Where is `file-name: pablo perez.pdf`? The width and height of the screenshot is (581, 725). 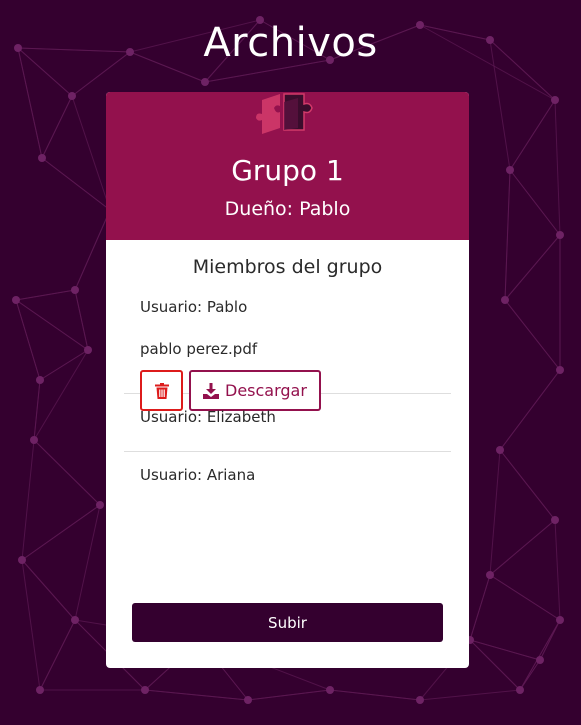 file-name: pablo perez.pdf is located at coordinates (199, 349).